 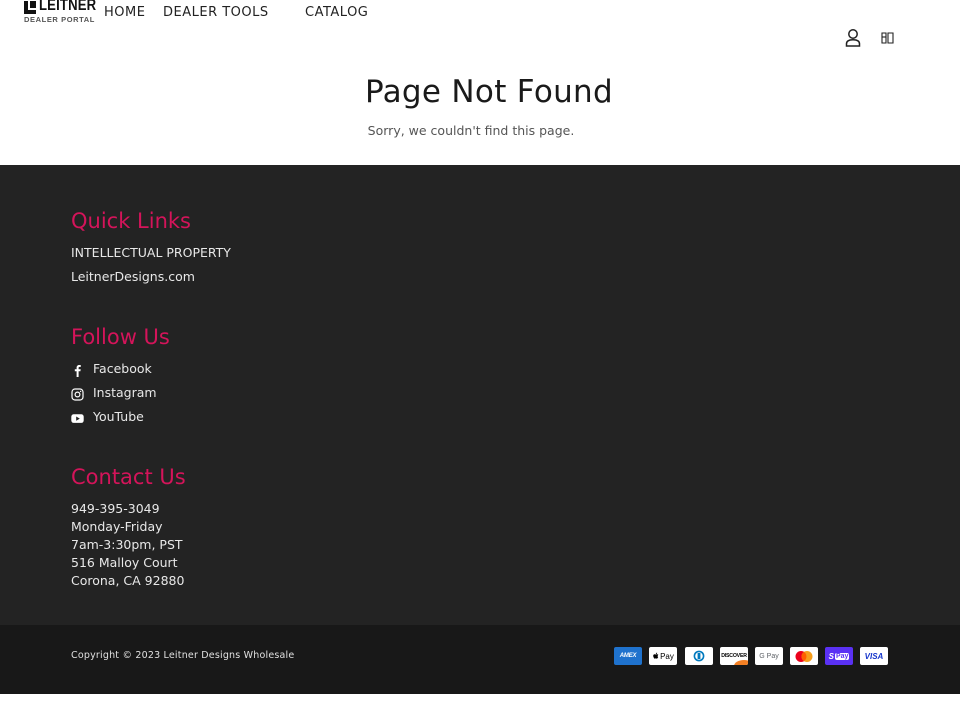 I want to click on facebook-label: Facebook, so click(x=122, y=368).